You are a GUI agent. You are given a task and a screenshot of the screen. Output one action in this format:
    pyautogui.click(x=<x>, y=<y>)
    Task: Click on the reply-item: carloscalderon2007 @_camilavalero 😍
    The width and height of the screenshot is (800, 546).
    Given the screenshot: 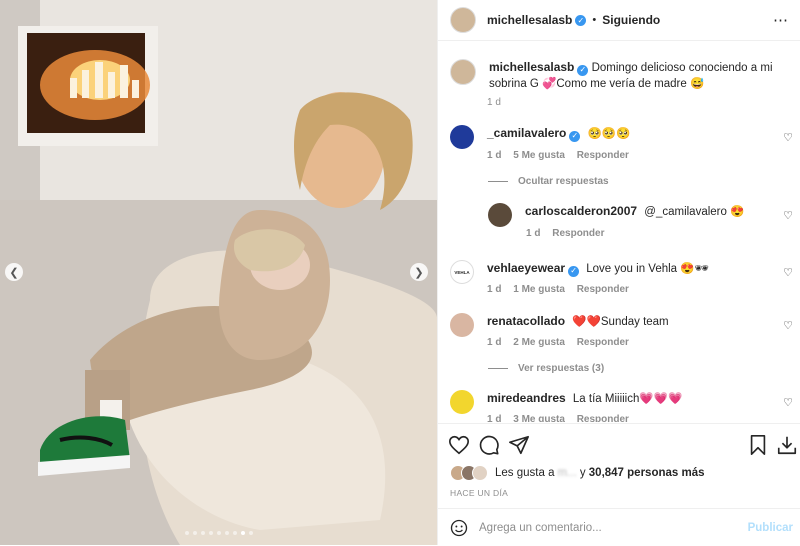 What is the action you would take?
    pyautogui.click(x=616, y=215)
    